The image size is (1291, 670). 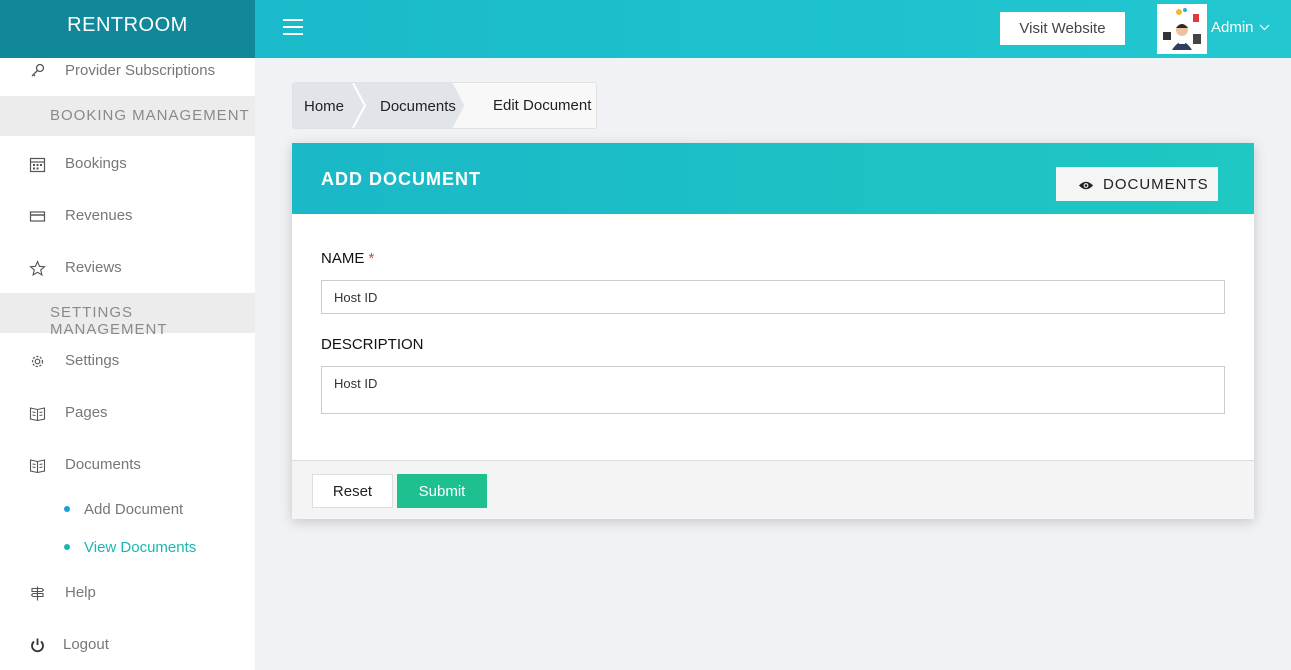 I want to click on sidebar-item-label: Pages, so click(x=86, y=412).